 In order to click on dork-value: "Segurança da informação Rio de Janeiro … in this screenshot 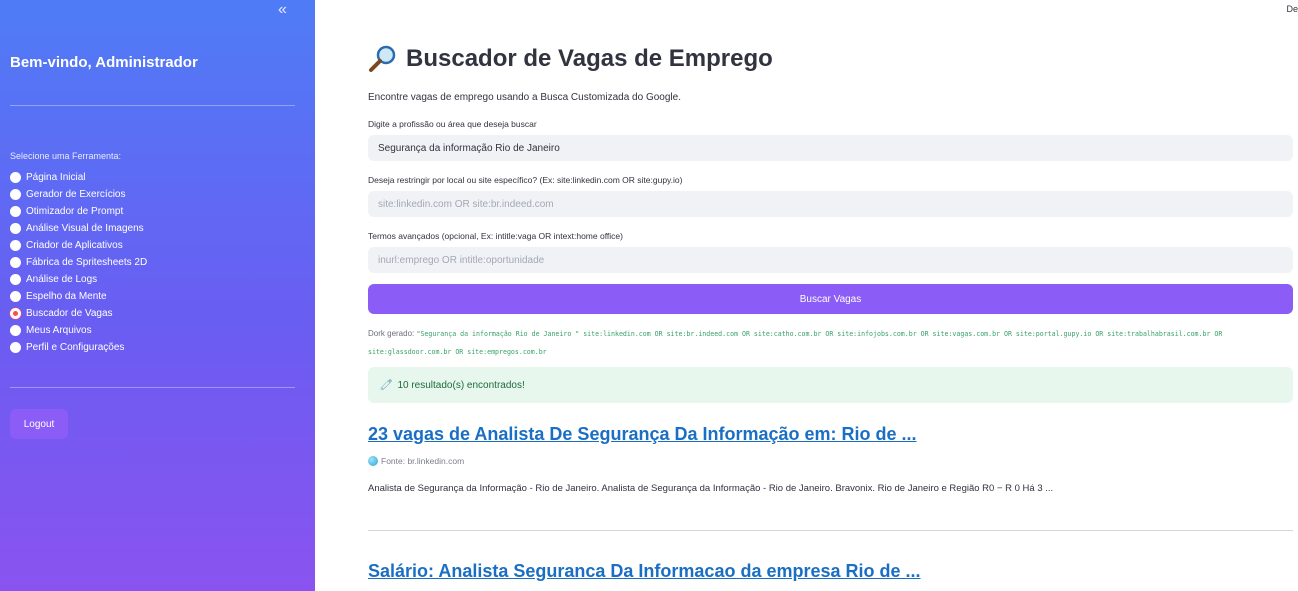, I will do `click(795, 343)`.